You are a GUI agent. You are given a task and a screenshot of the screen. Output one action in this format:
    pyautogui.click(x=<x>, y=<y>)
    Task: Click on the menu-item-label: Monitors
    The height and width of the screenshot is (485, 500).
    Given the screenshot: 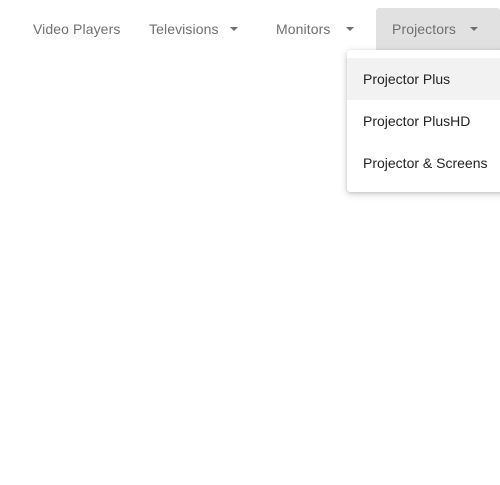 What is the action you would take?
    pyautogui.click(x=303, y=29)
    